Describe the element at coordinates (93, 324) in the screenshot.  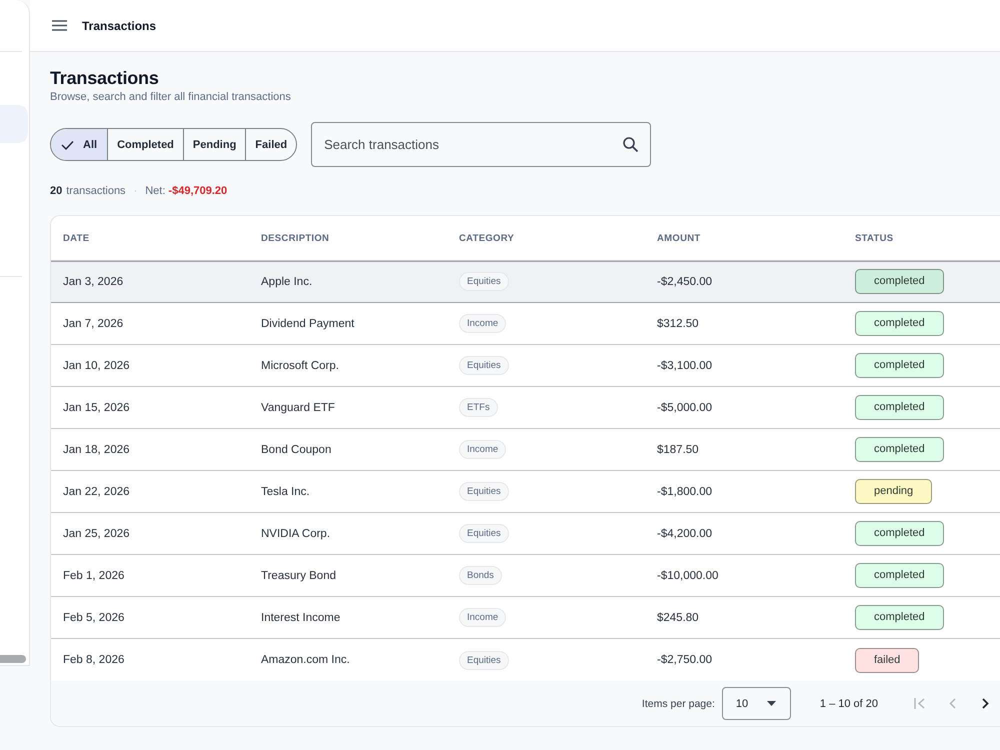
I see `table-cell: Jan 7, 2026` at that location.